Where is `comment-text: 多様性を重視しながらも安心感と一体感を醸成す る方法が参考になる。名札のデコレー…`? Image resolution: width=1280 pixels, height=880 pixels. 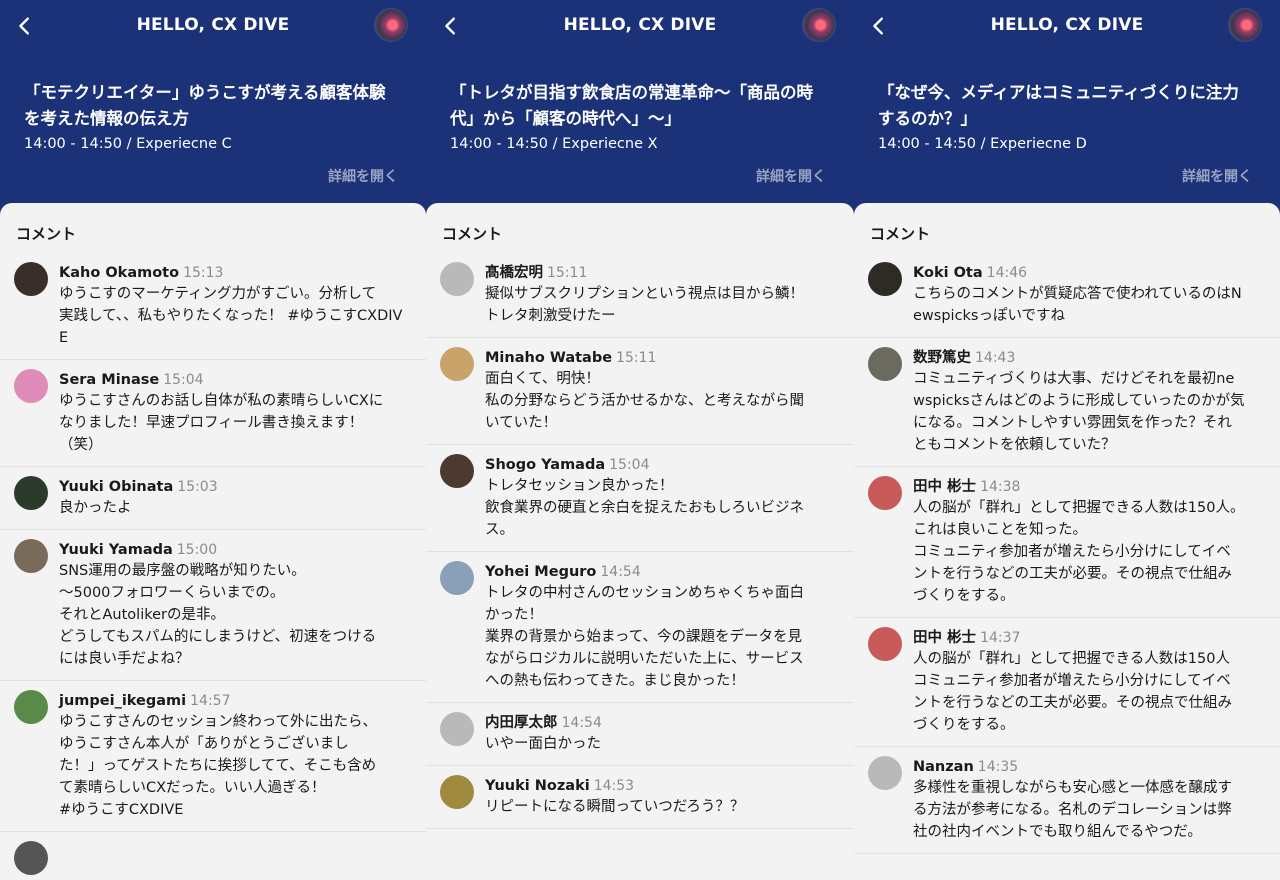 comment-text: 多様性を重視しながらも安心感と一体感を醸成す る方法が参考になる。名札のデコレー… is located at coordinates (1072, 810).